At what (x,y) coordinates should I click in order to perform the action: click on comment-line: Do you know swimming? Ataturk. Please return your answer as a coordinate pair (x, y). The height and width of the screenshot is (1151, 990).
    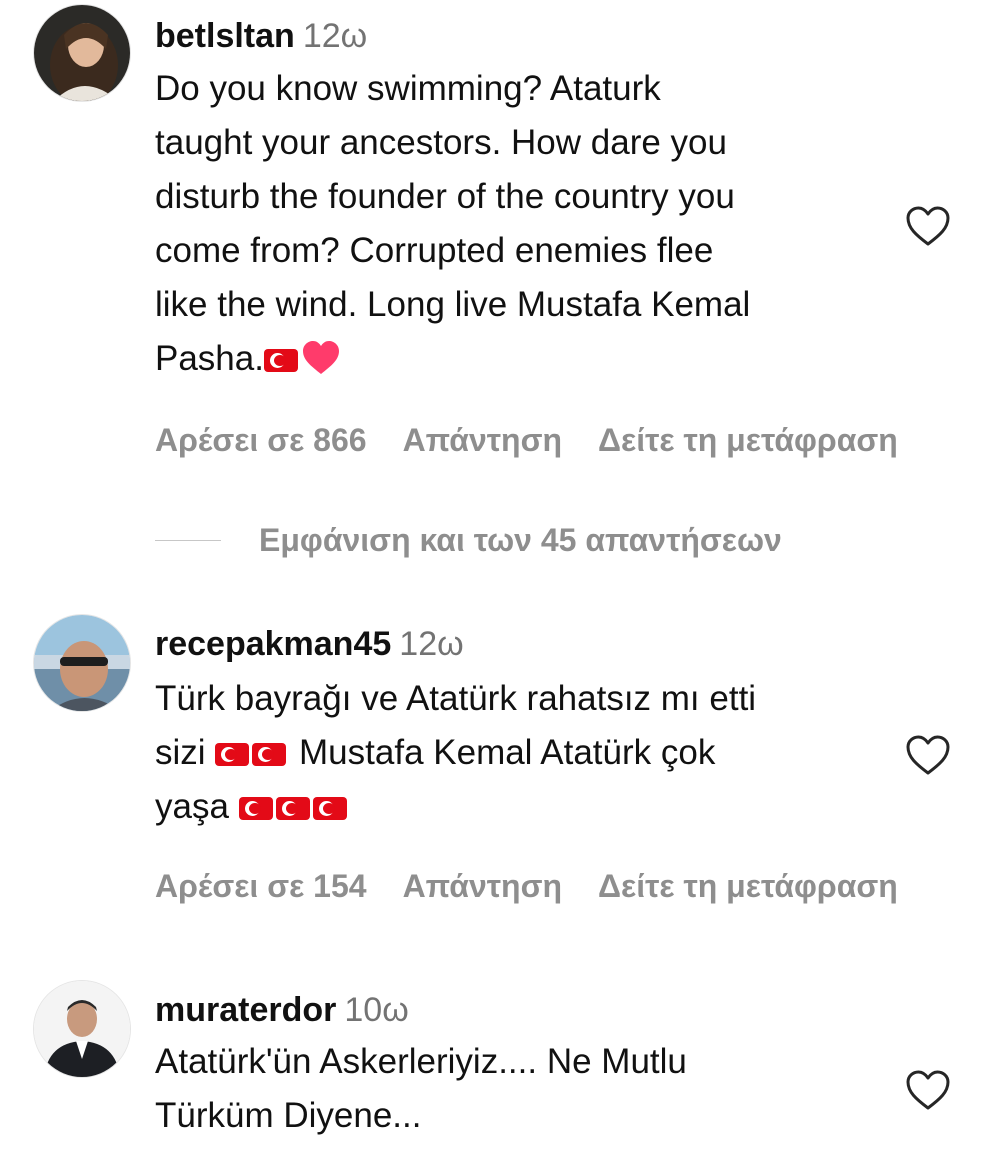
    Looking at the image, I should click on (408, 88).